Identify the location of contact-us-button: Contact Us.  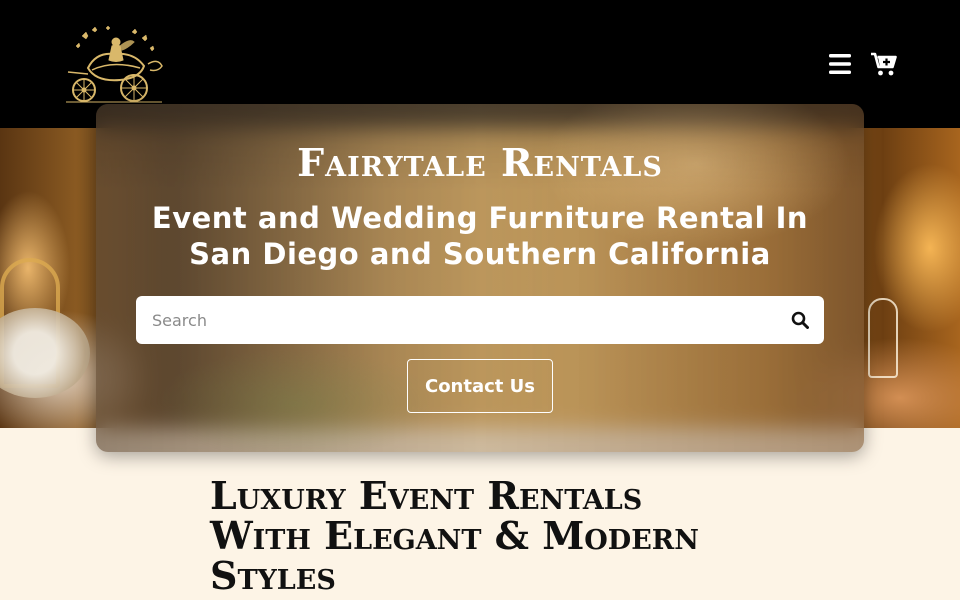
(480, 386).